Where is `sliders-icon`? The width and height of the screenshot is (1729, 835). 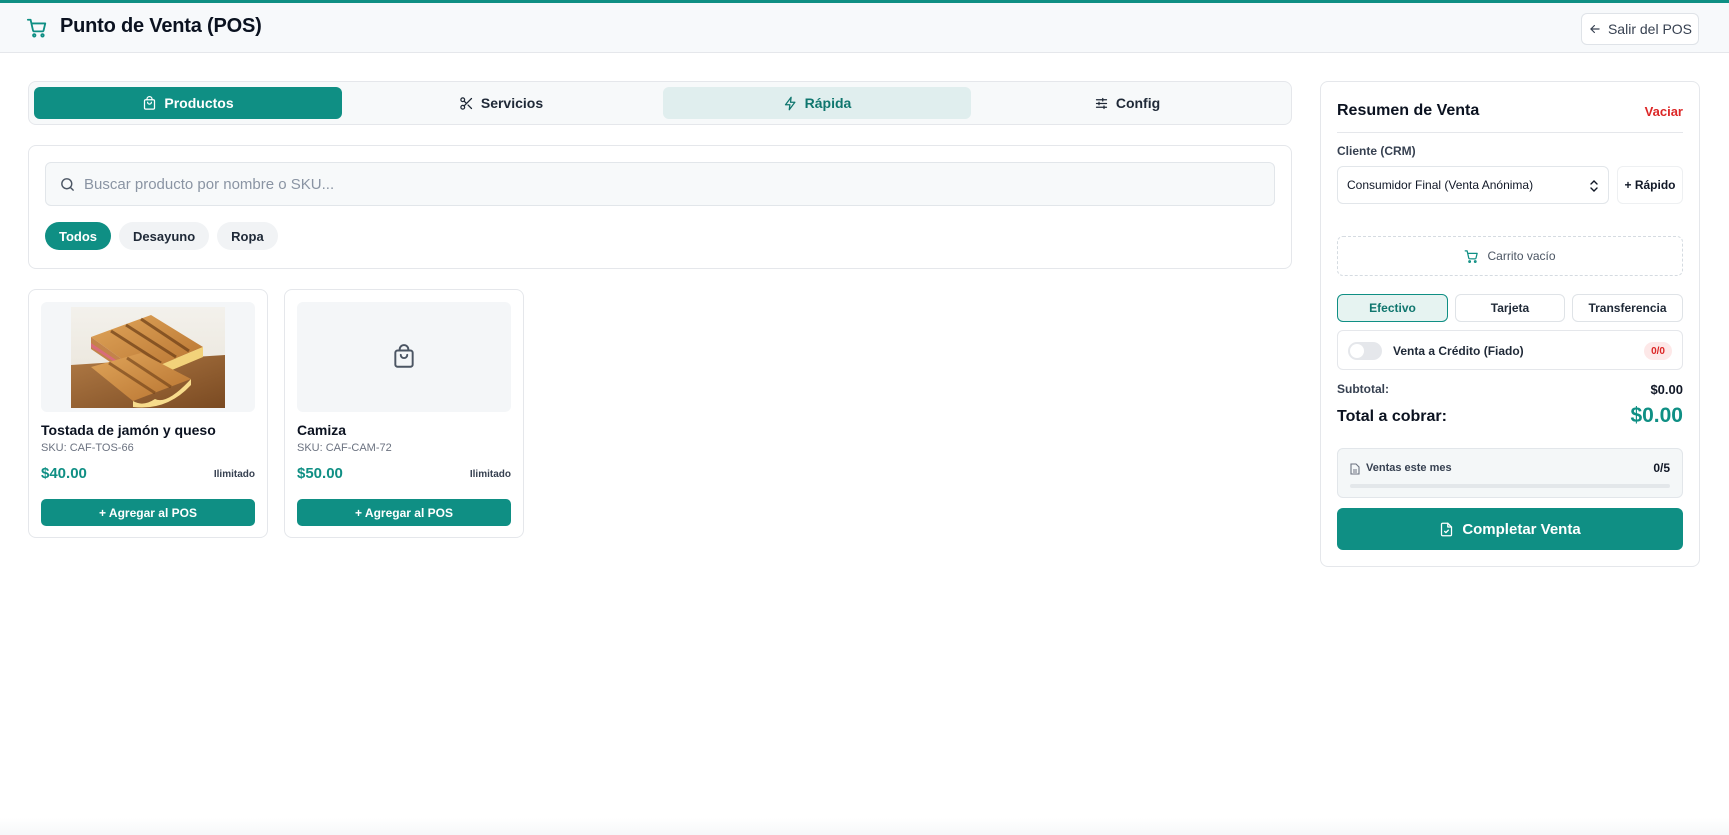 sliders-icon is located at coordinates (1101, 103).